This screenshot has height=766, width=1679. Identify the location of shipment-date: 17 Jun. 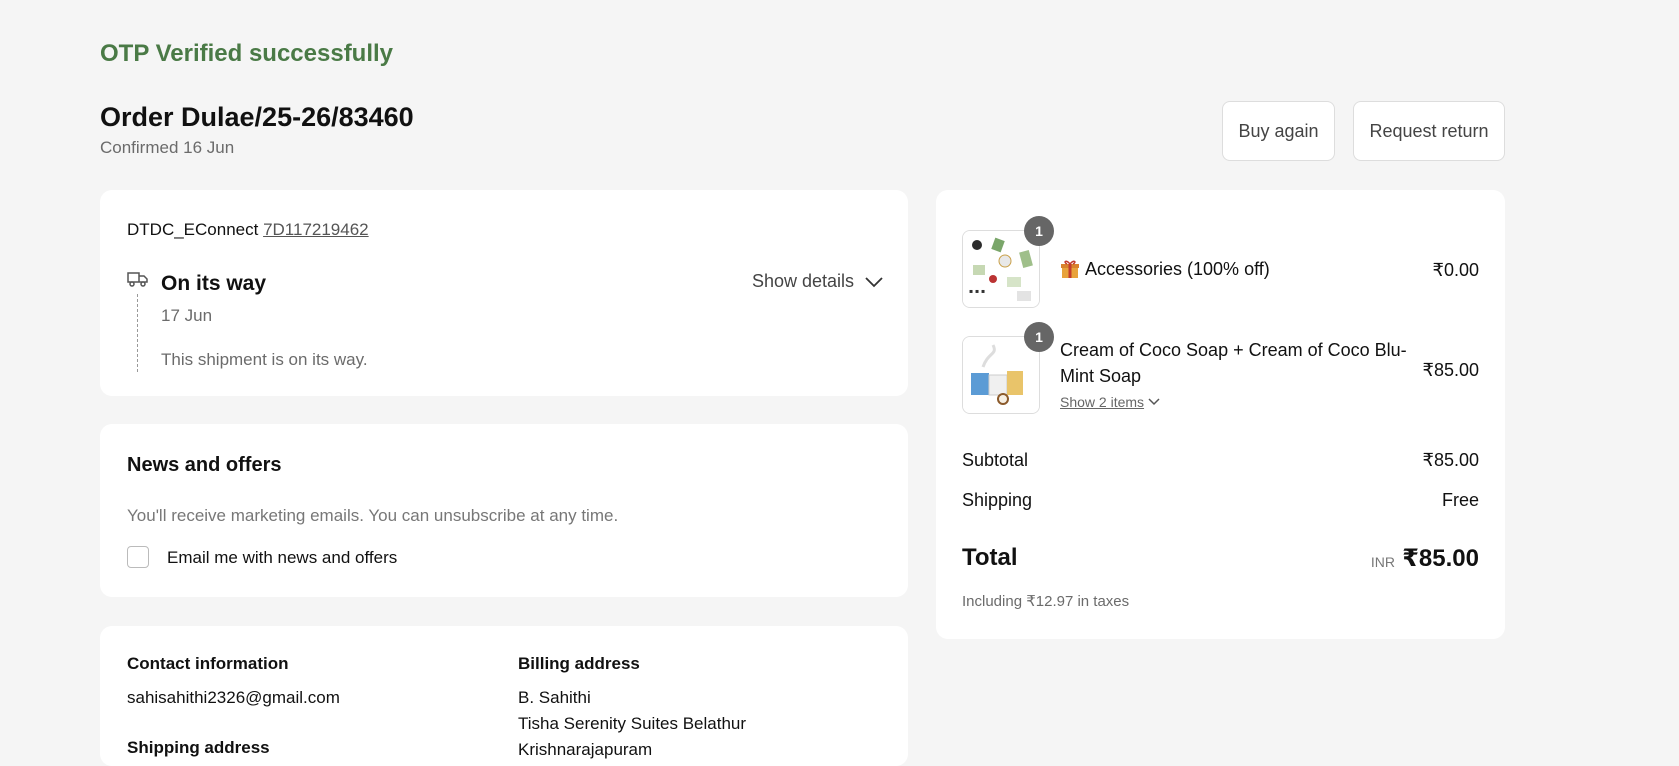
(187, 315).